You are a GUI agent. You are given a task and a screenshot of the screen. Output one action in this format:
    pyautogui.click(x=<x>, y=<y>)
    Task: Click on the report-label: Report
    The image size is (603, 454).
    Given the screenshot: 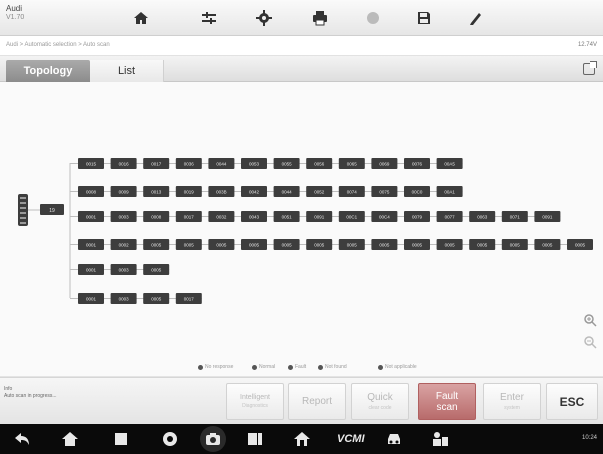 What is the action you would take?
    pyautogui.click(x=316, y=401)
    